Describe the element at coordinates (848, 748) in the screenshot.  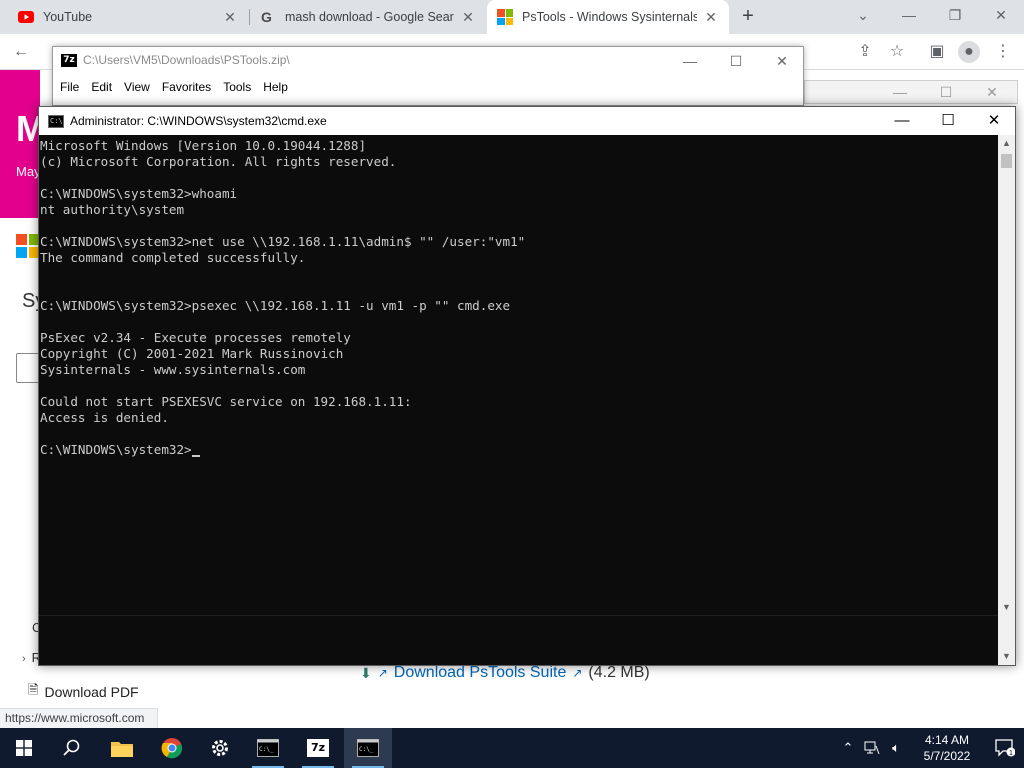
I see `show-hidden-icons-chevron-up-icon: ⌃` at that location.